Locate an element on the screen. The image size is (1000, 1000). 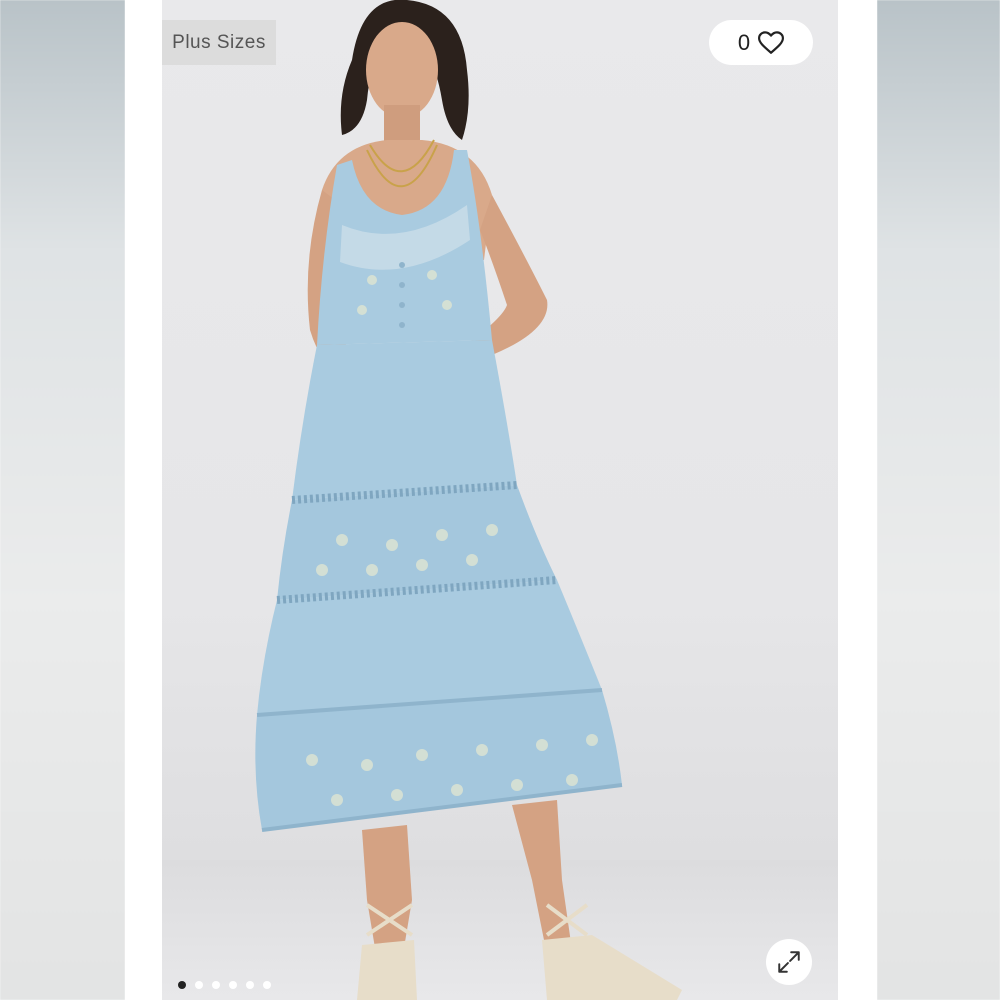
like-button: 0 is located at coordinates (761, 42).